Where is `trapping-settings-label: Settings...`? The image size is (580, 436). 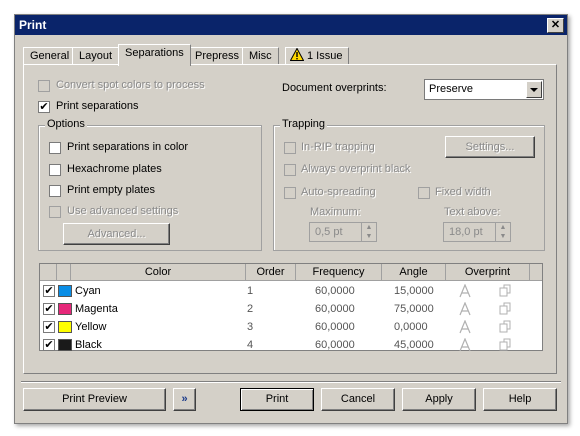 trapping-settings-label: Settings... is located at coordinates (490, 147).